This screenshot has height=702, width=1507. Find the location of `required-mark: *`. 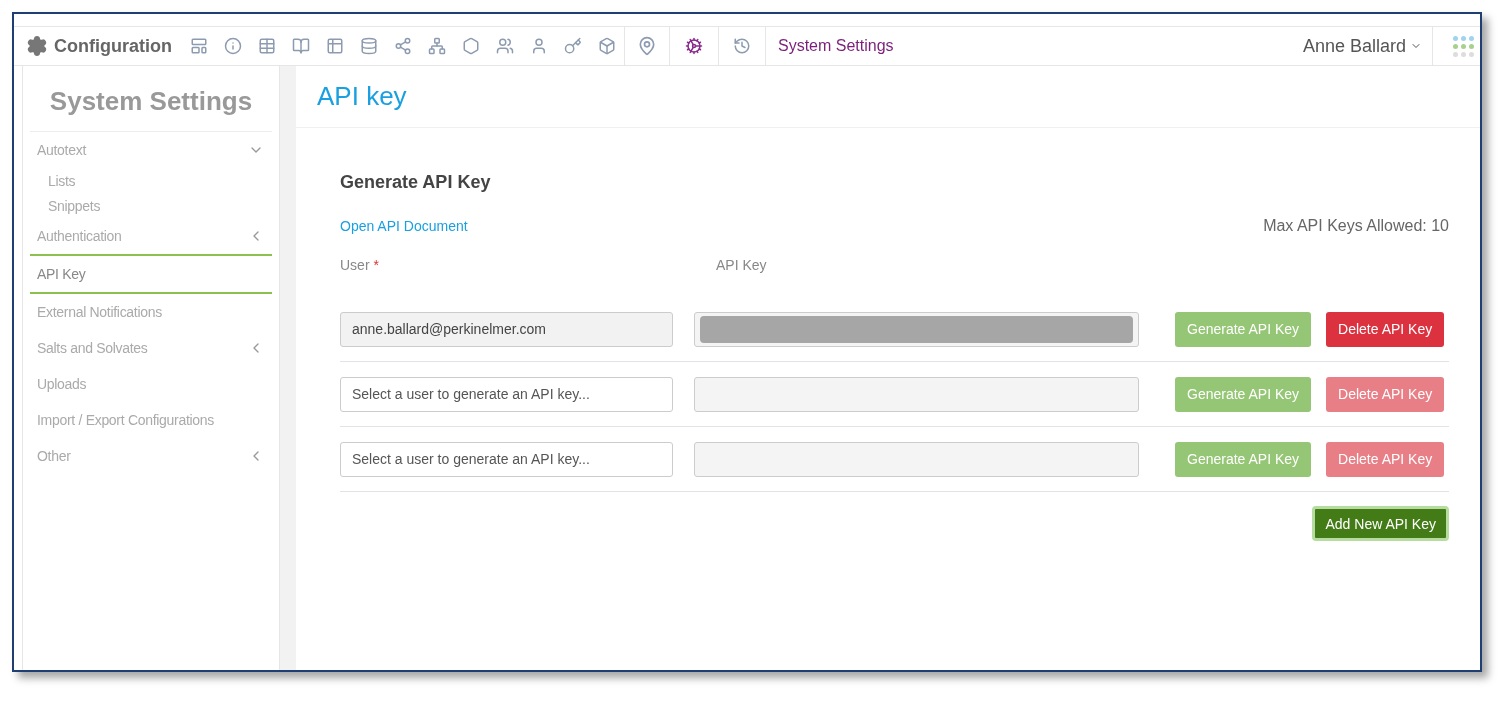

required-mark: * is located at coordinates (376, 265).